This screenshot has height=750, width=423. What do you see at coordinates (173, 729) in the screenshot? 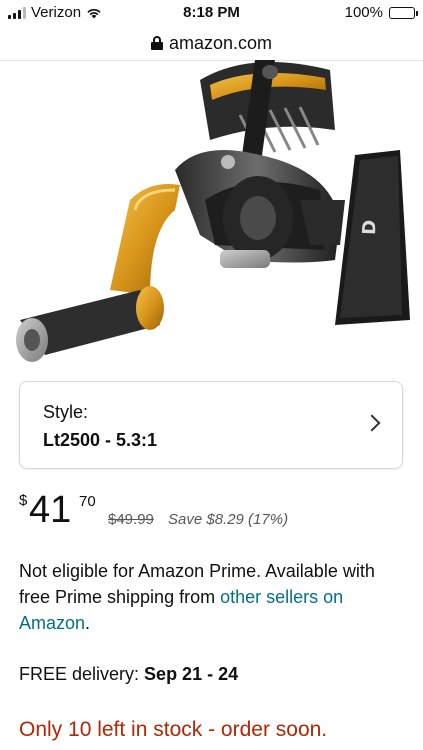
I see `stock-message: Only 10 left in stock - order soon.` at bounding box center [173, 729].